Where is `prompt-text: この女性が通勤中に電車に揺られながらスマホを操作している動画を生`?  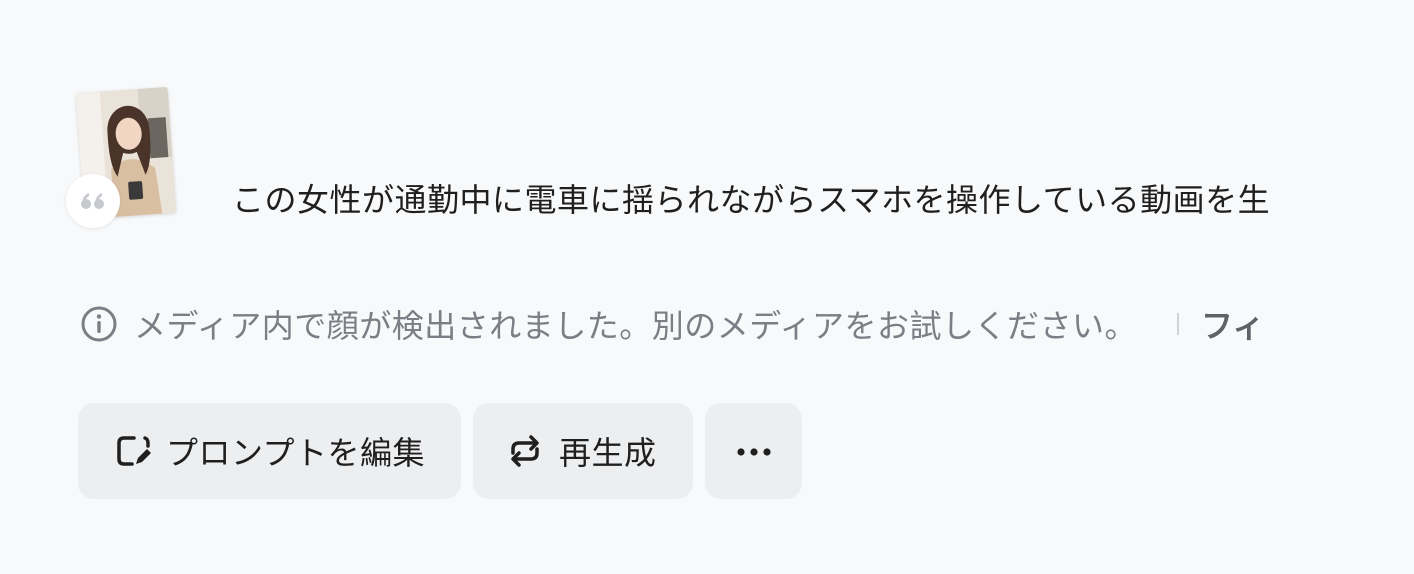
prompt-text: この女性が通勤中に電車に揺られながらスマホを操作している動画を生 is located at coordinates (751, 200).